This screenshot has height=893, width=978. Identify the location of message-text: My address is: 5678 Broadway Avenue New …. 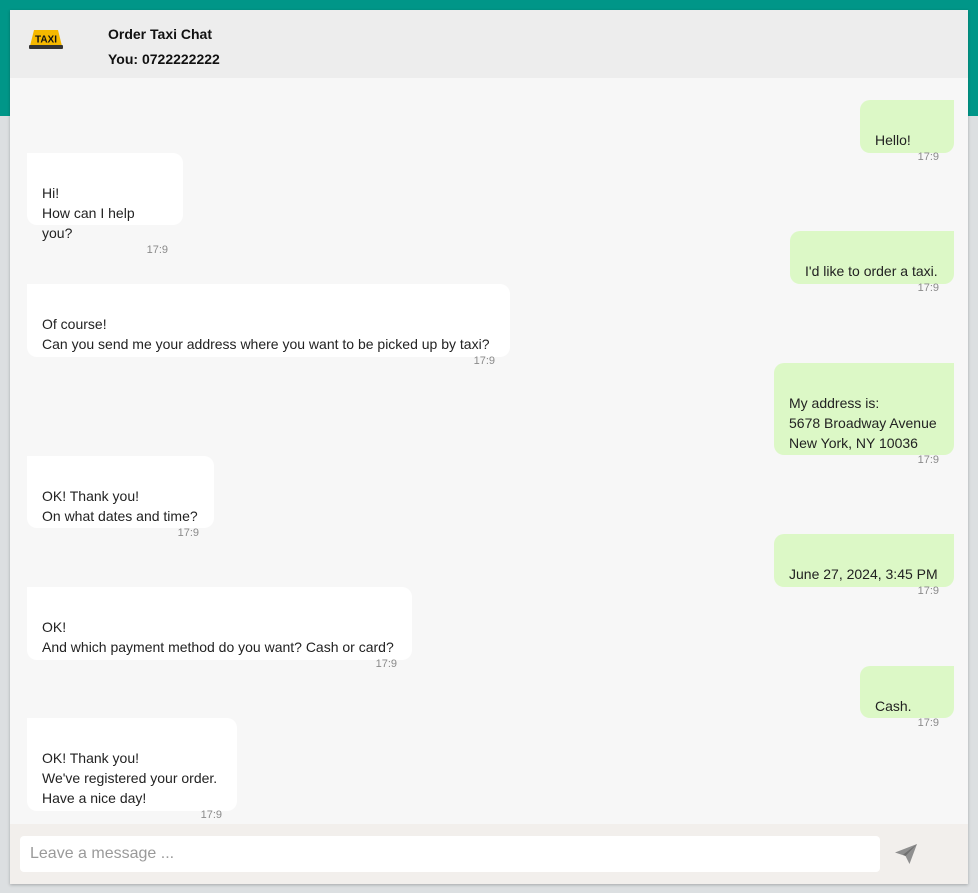
(863, 423).